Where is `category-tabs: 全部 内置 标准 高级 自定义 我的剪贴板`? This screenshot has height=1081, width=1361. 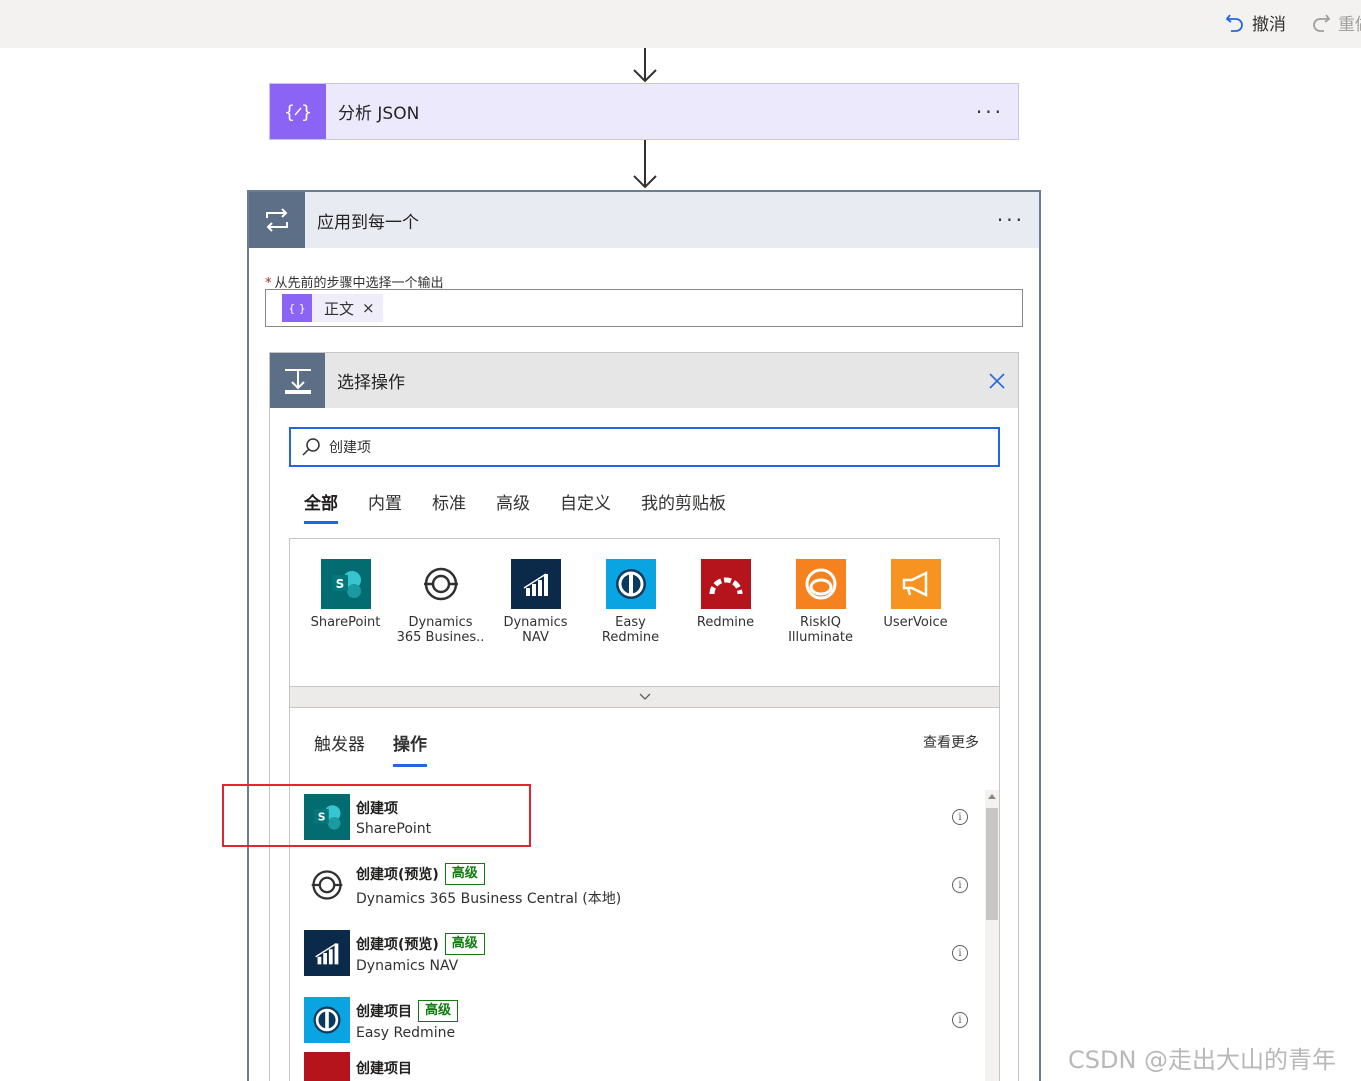
category-tabs: 全部 内置 标准 高级 自定义 我的剪贴板 is located at coordinates (515, 506).